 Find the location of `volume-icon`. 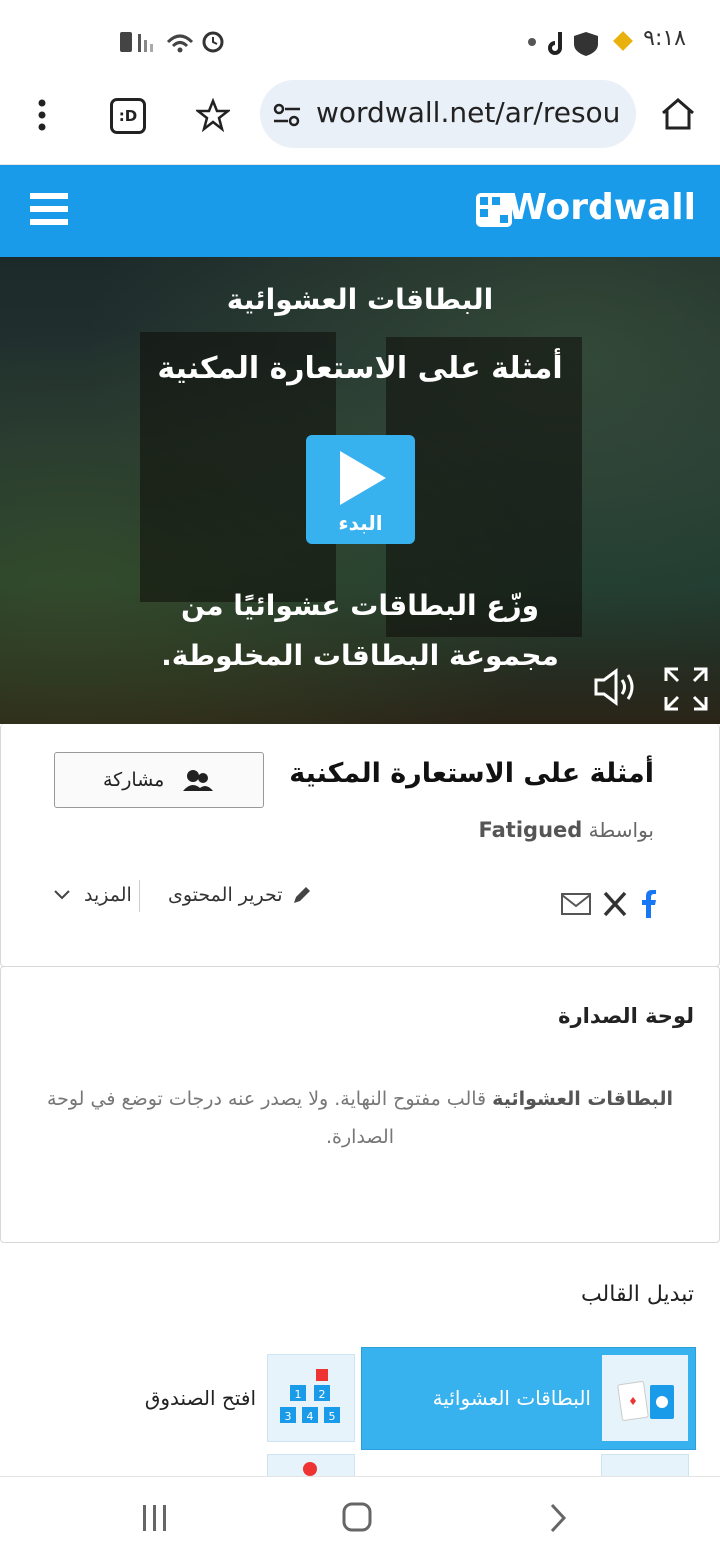

volume-icon is located at coordinates (616, 687).